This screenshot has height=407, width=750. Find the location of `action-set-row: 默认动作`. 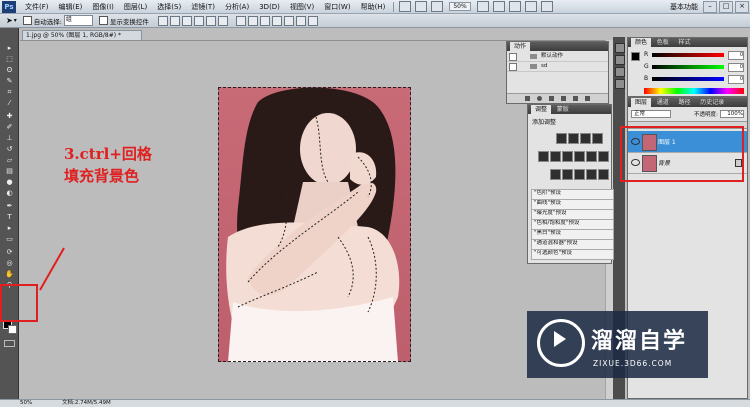

action-set-row: 默认动作 is located at coordinates (557, 57).